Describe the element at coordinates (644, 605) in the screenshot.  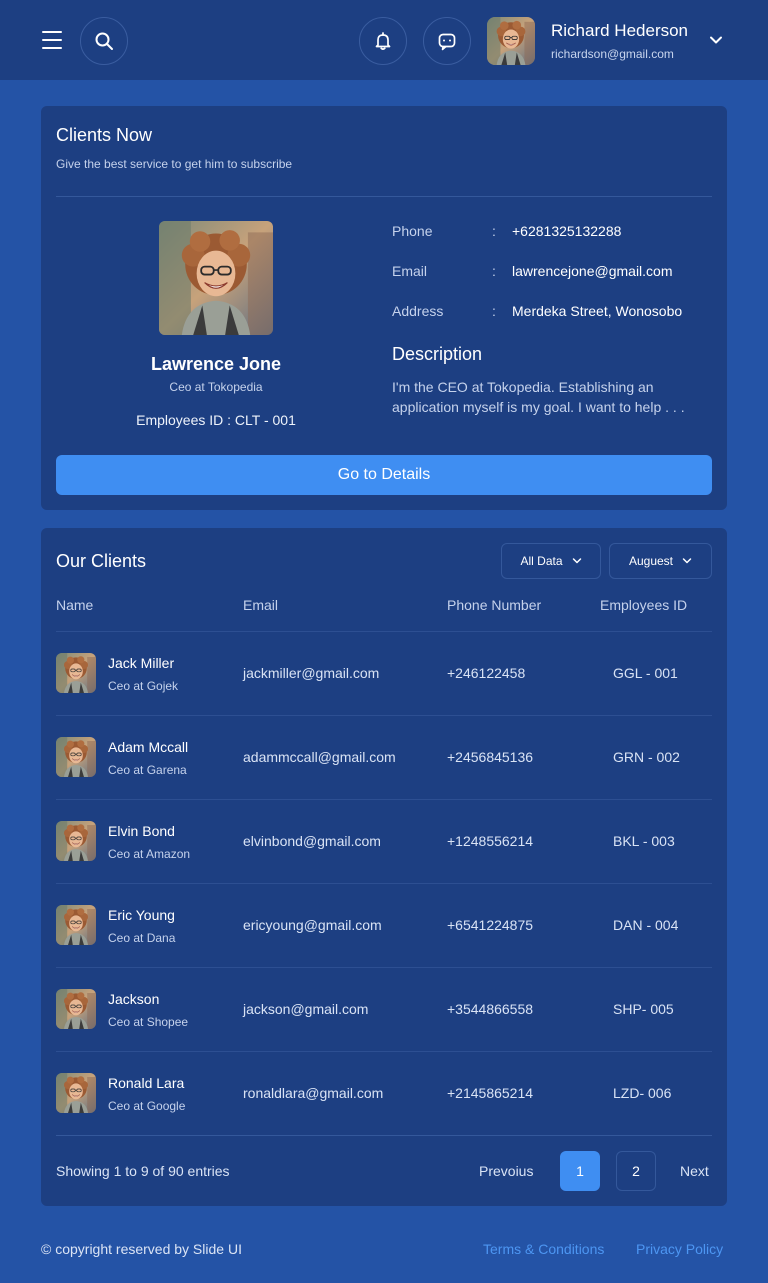
I see `column-header-employee-id: Employees ID` at that location.